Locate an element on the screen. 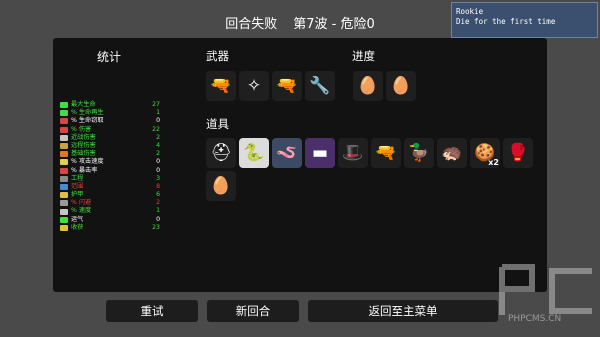  dodge-icon is located at coordinates (64, 203).